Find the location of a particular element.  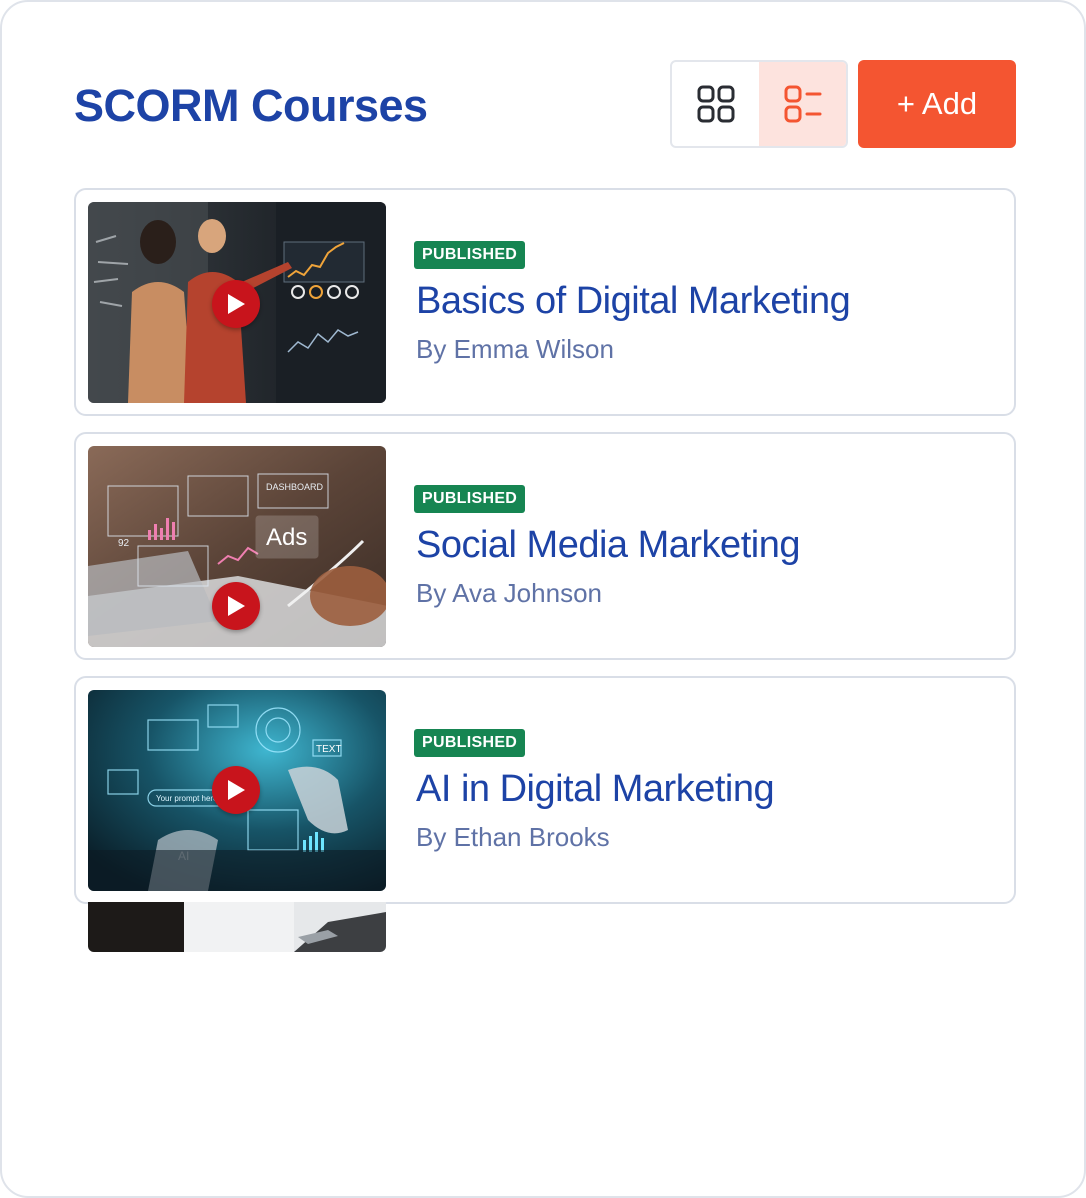

course-thumbnail: Your prompt here TEXT AI is located at coordinates (237, 790).